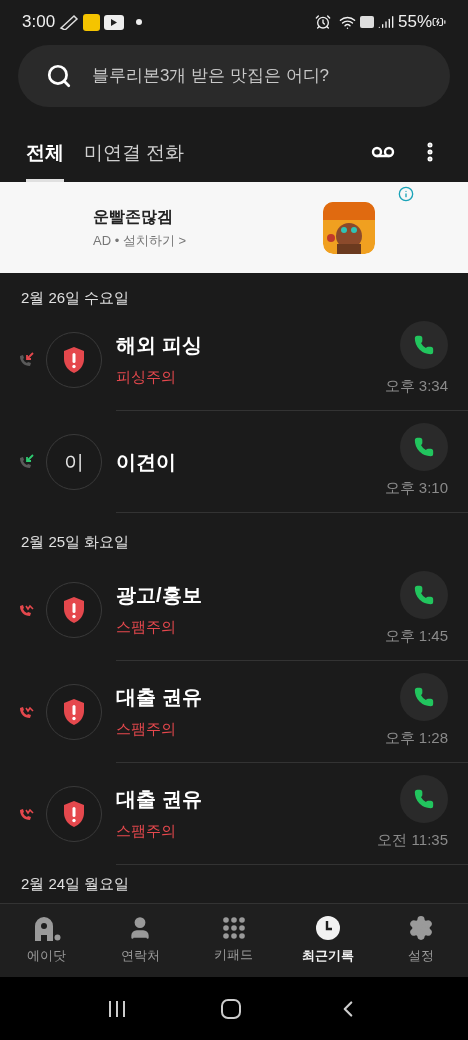 This screenshot has height=1040, width=468. I want to click on call-log-row: 광고/홍보 스팸주의 오후 1:45, so click(234, 610).